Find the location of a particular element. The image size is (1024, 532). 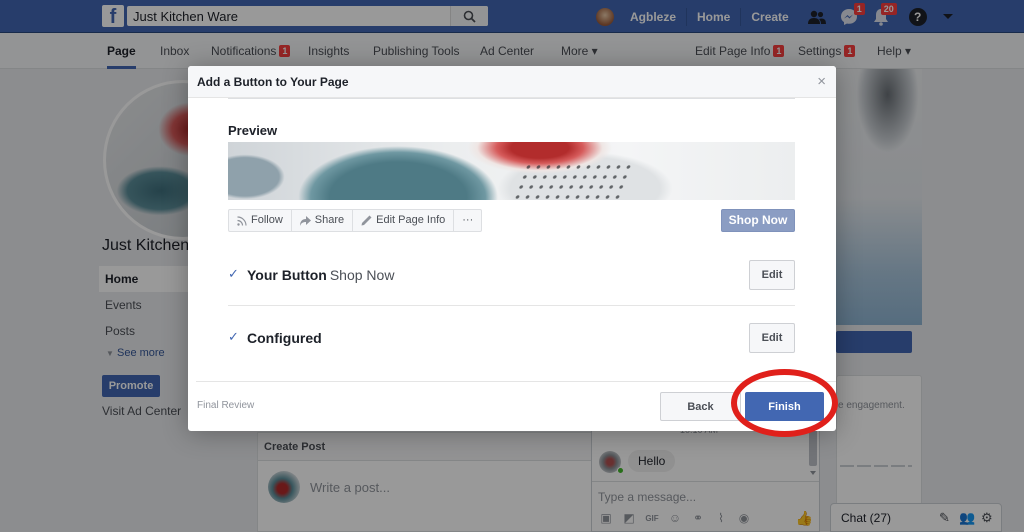

row-title: Your Button Shop Now is located at coordinates (320, 275).